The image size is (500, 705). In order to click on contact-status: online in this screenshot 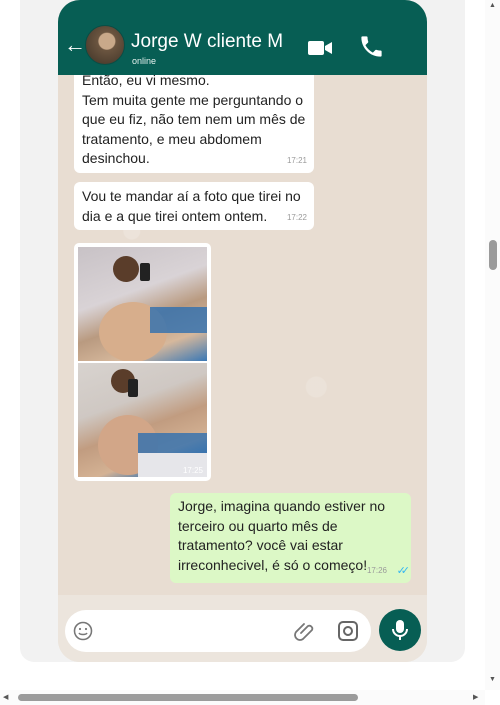, I will do `click(144, 61)`.